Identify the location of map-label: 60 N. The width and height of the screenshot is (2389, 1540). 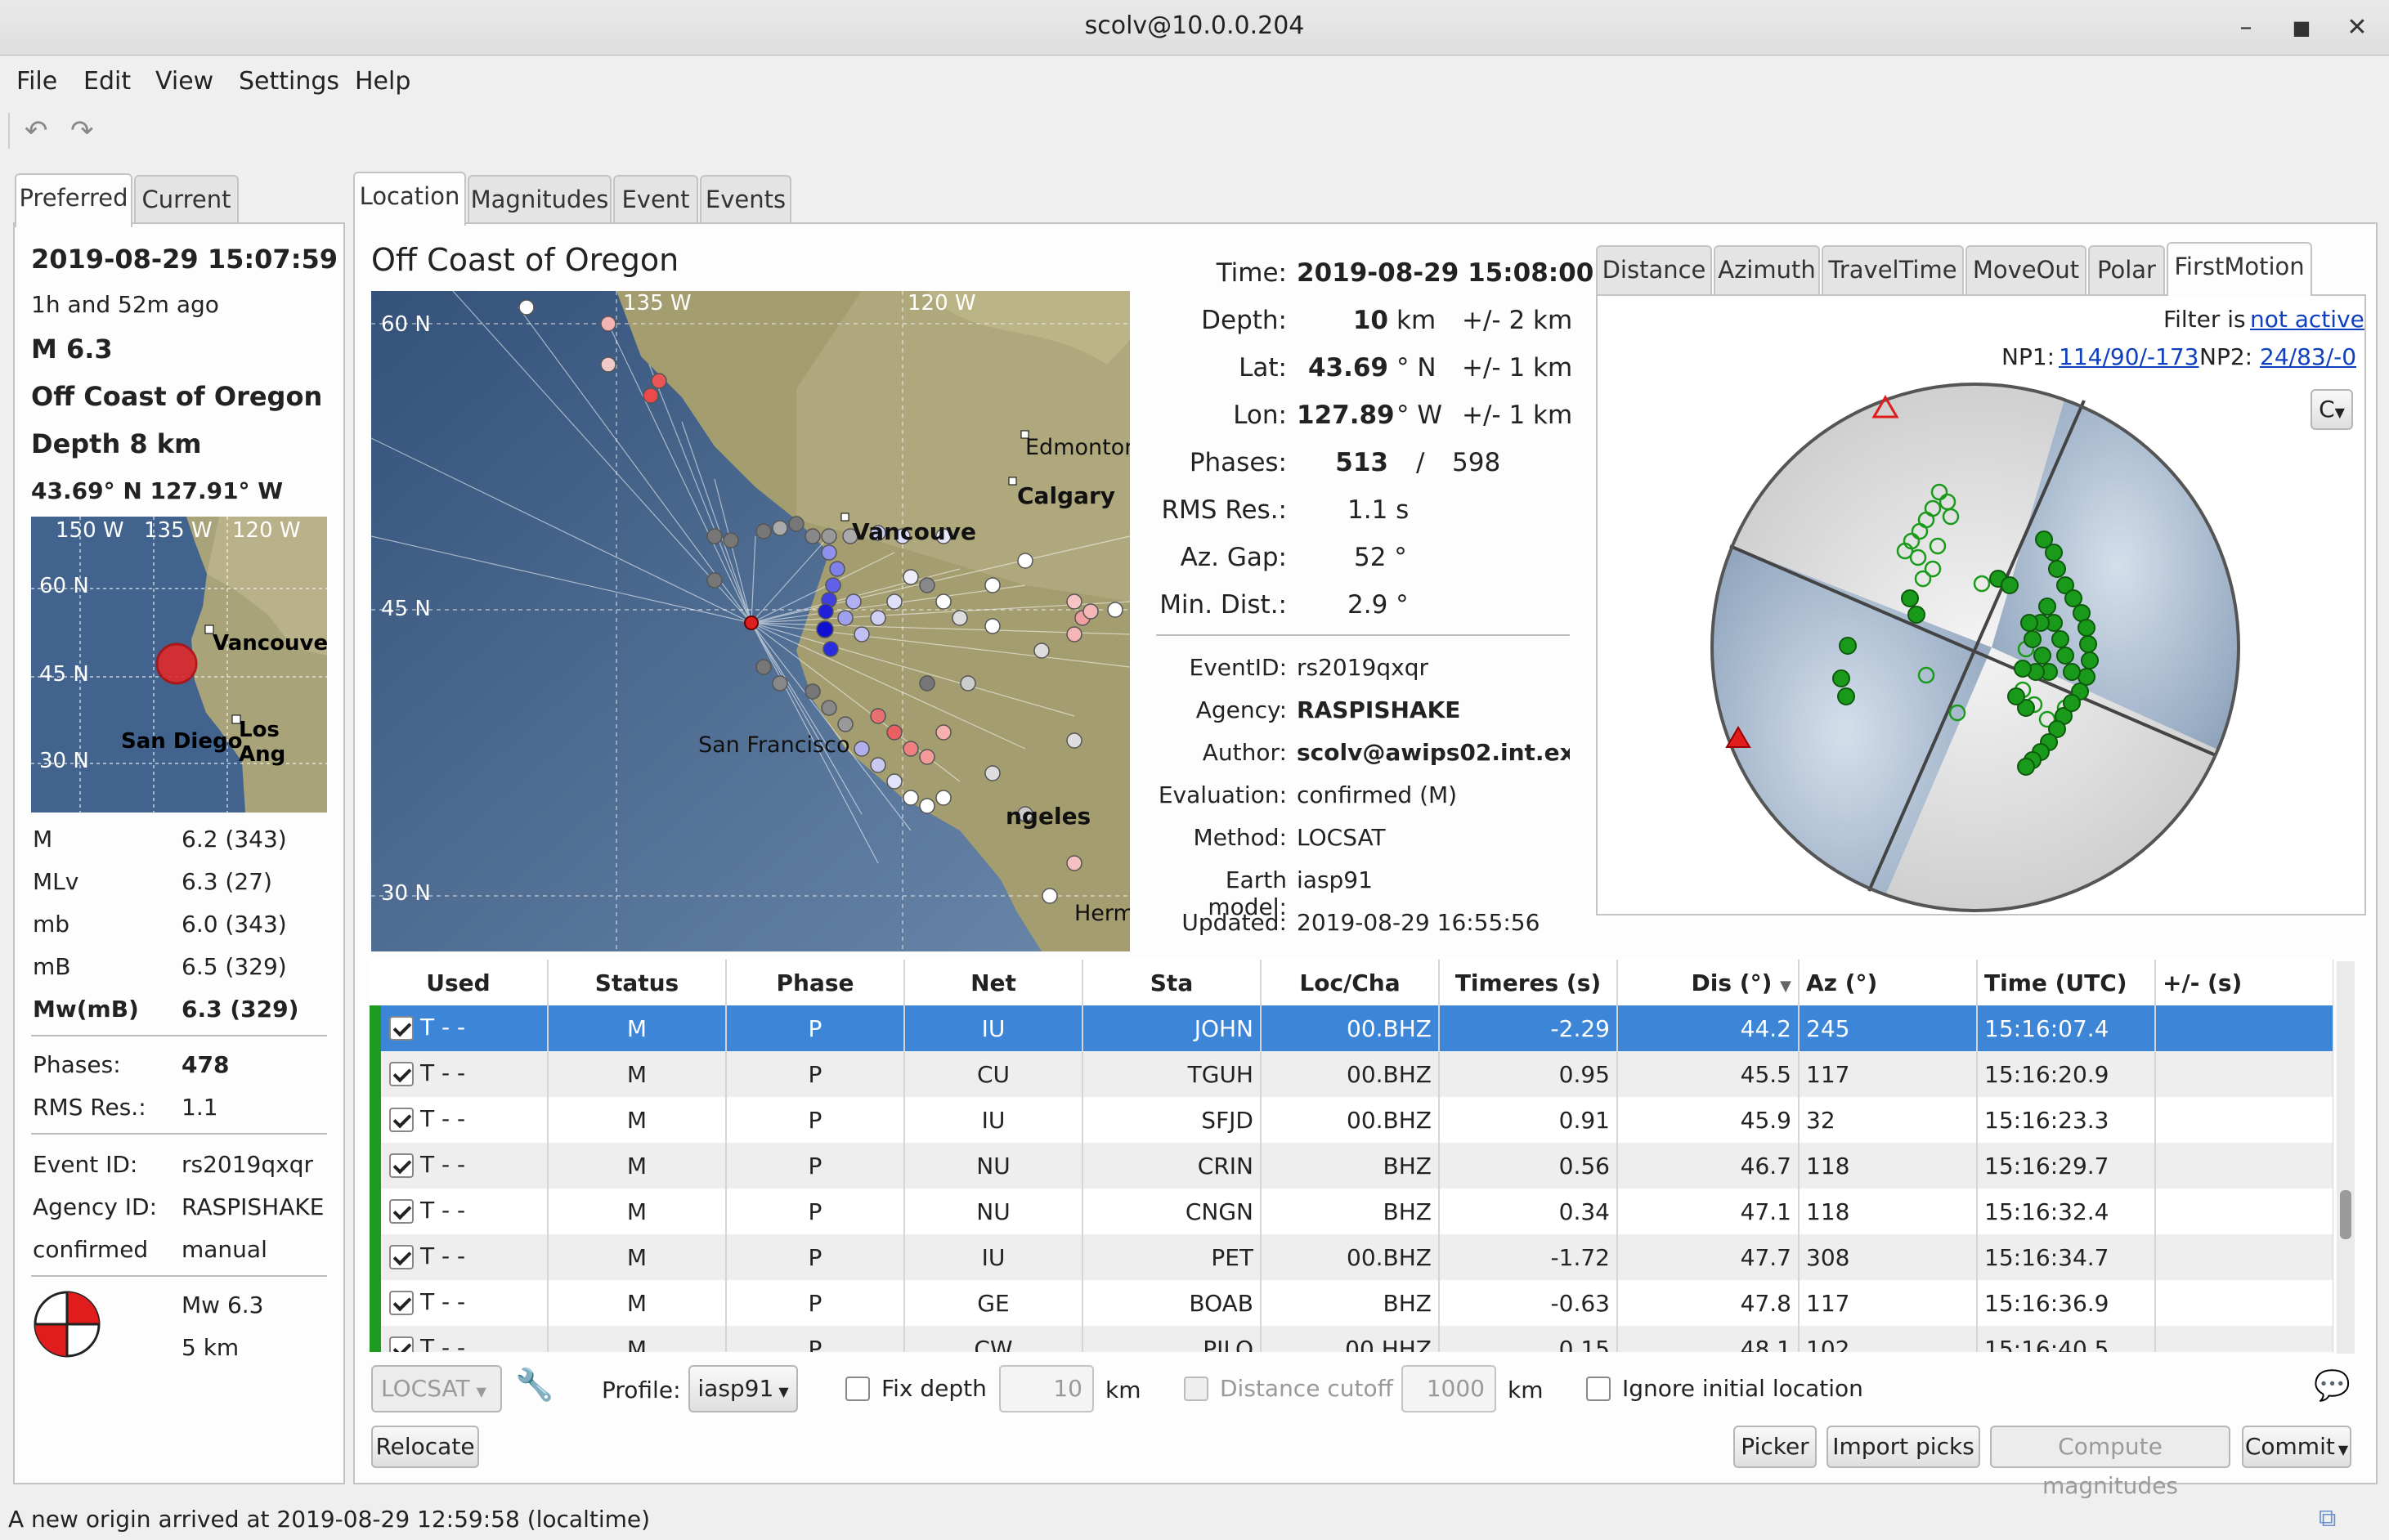
(406, 325).